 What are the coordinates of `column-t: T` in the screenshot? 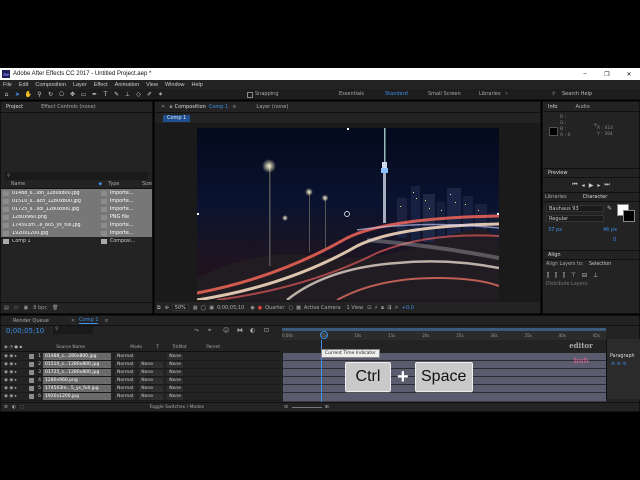 It's located at (164, 347).